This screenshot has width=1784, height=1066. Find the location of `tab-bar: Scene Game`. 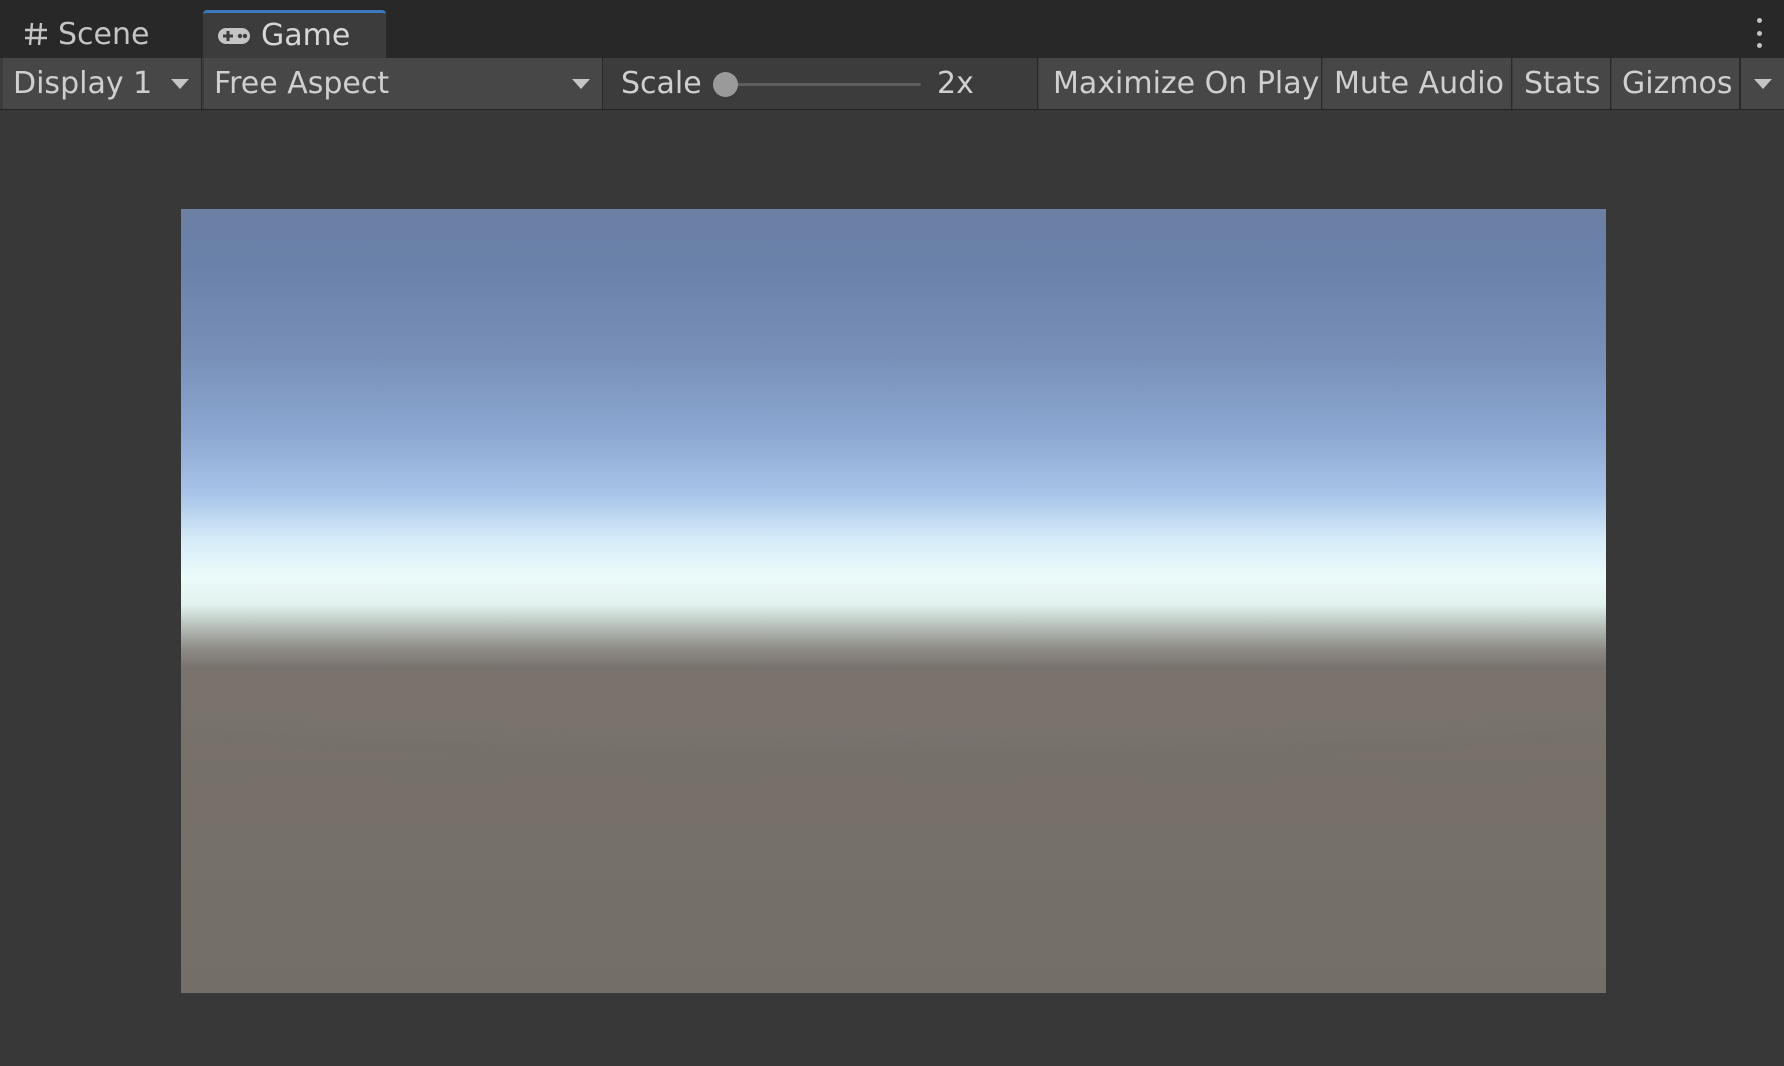

tab-bar: Scene Game is located at coordinates (892, 29).